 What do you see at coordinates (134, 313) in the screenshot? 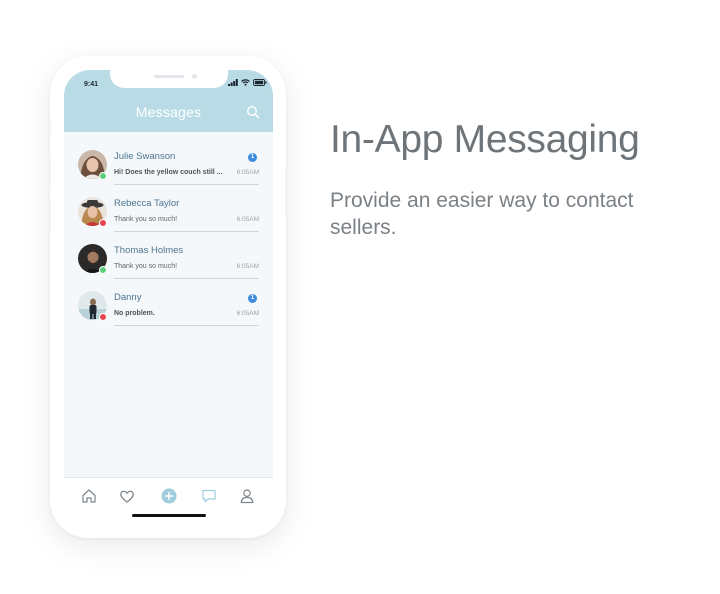
I see `message-preview: No problem.` at bounding box center [134, 313].